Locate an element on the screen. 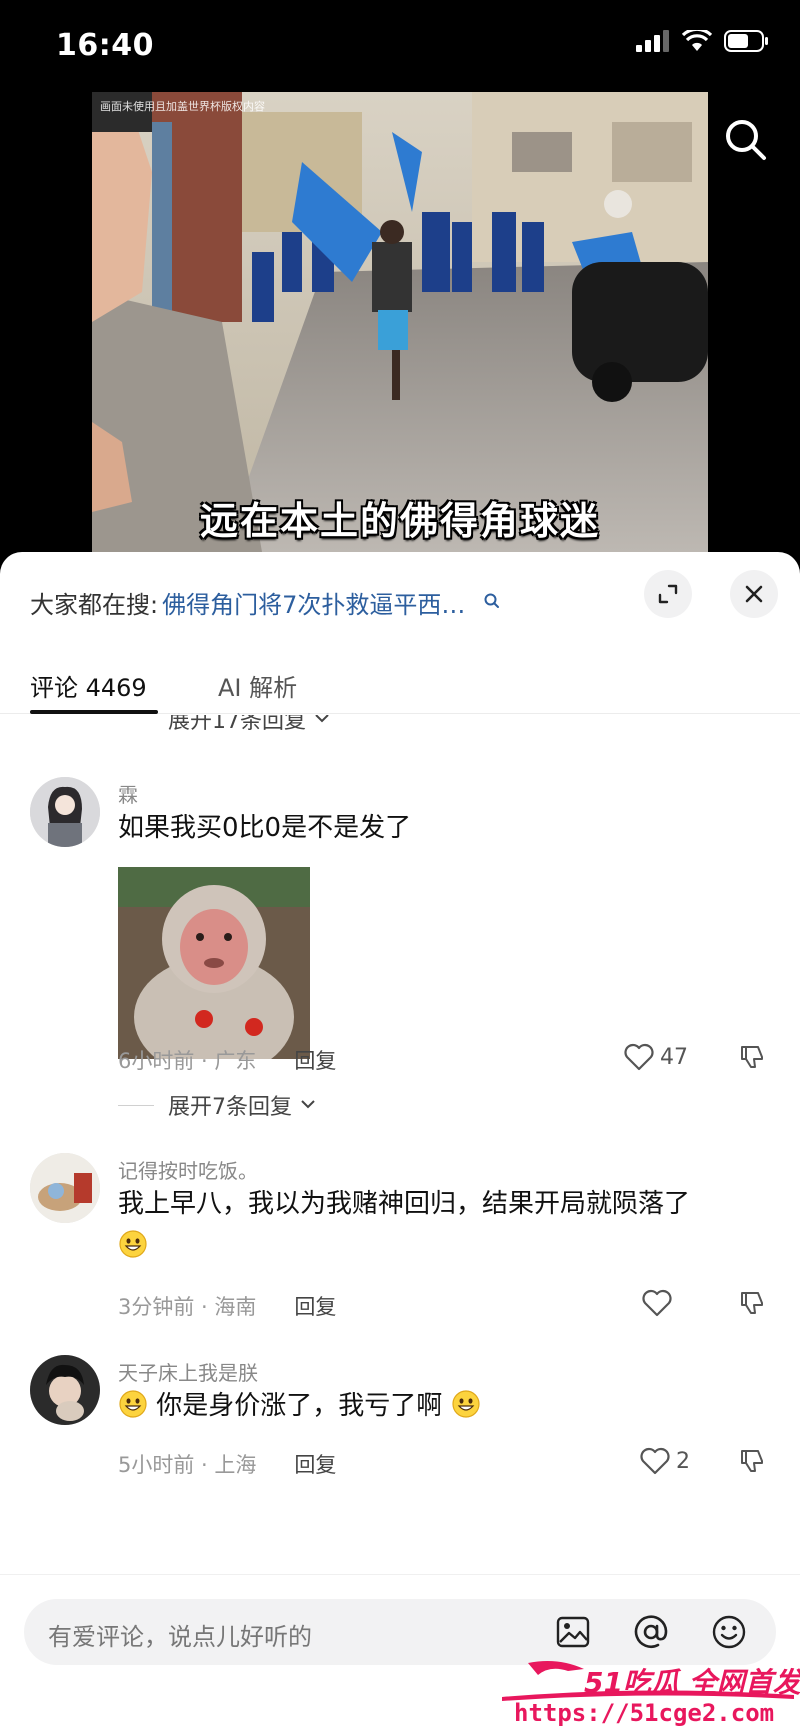 The height and width of the screenshot is (1731, 800). comment-time-location: 5小时前 · 上海 is located at coordinates (187, 1465).